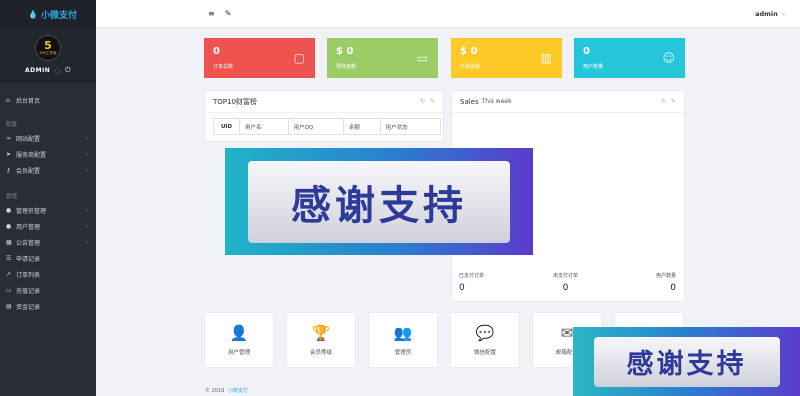 The width and height of the screenshot is (800, 396). Describe the element at coordinates (665, 276) in the screenshot. I see `sales-stat-label: 用户数量` at that location.